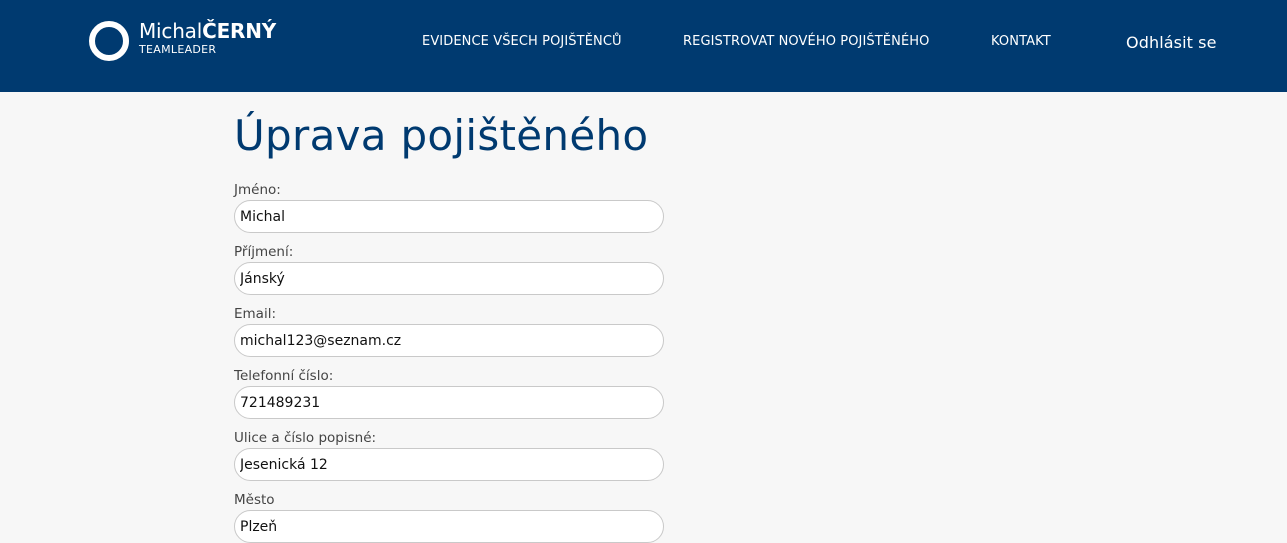 Image resolution: width=1287 pixels, height=543 pixels. What do you see at coordinates (1171, 42) in the screenshot?
I see `logout-link: Odhlásit se` at bounding box center [1171, 42].